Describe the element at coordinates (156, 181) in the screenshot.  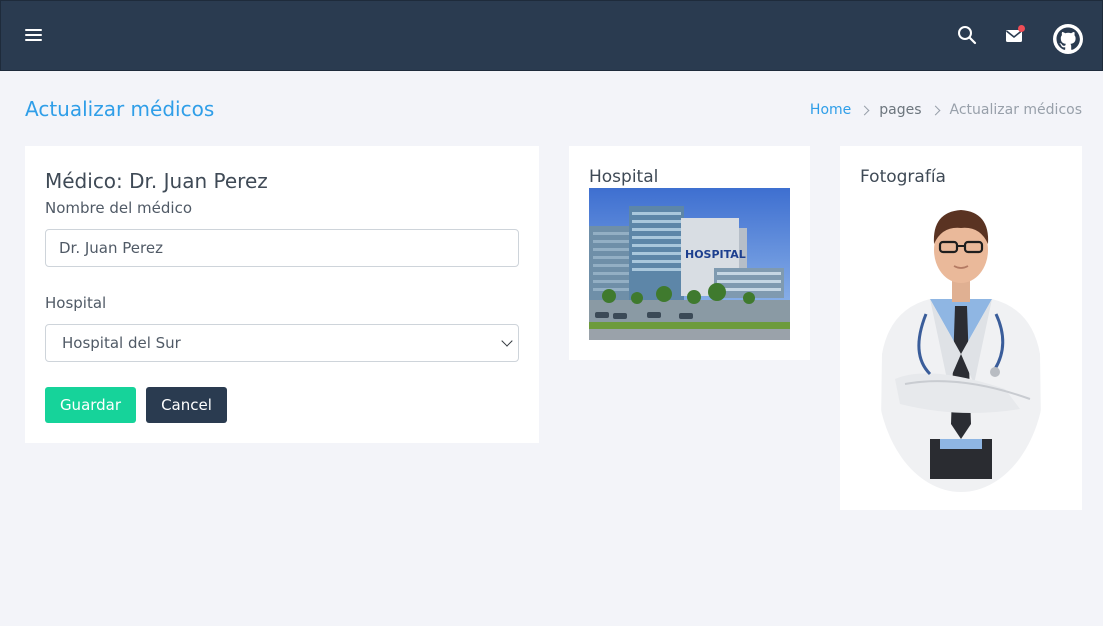
I see `form-title: Médico: Dr. Juan Perez` at that location.